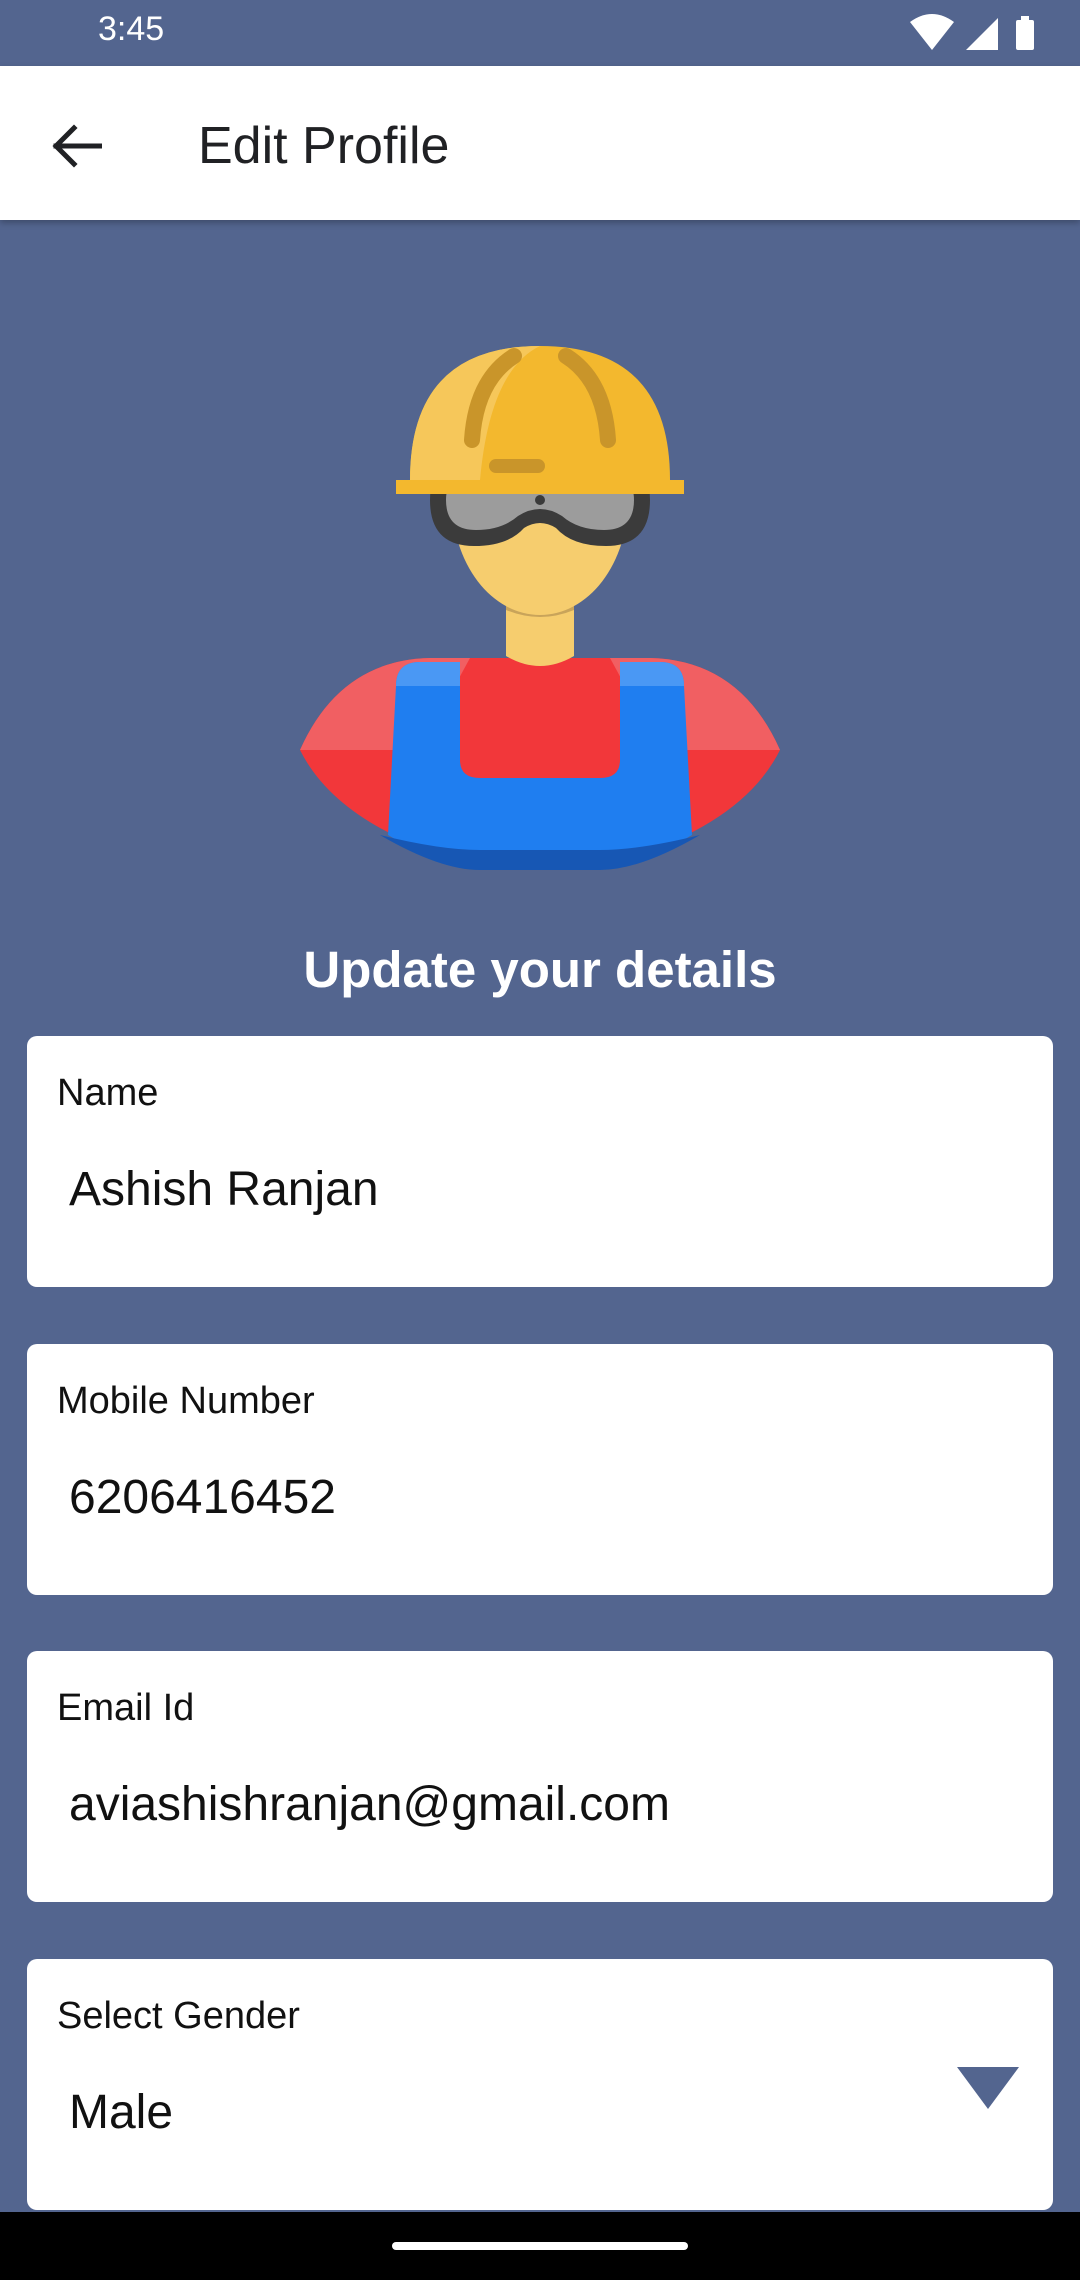 The width and height of the screenshot is (1080, 2280). Describe the element at coordinates (186, 1401) in the screenshot. I see `mobile-label: Mobile Number` at that location.